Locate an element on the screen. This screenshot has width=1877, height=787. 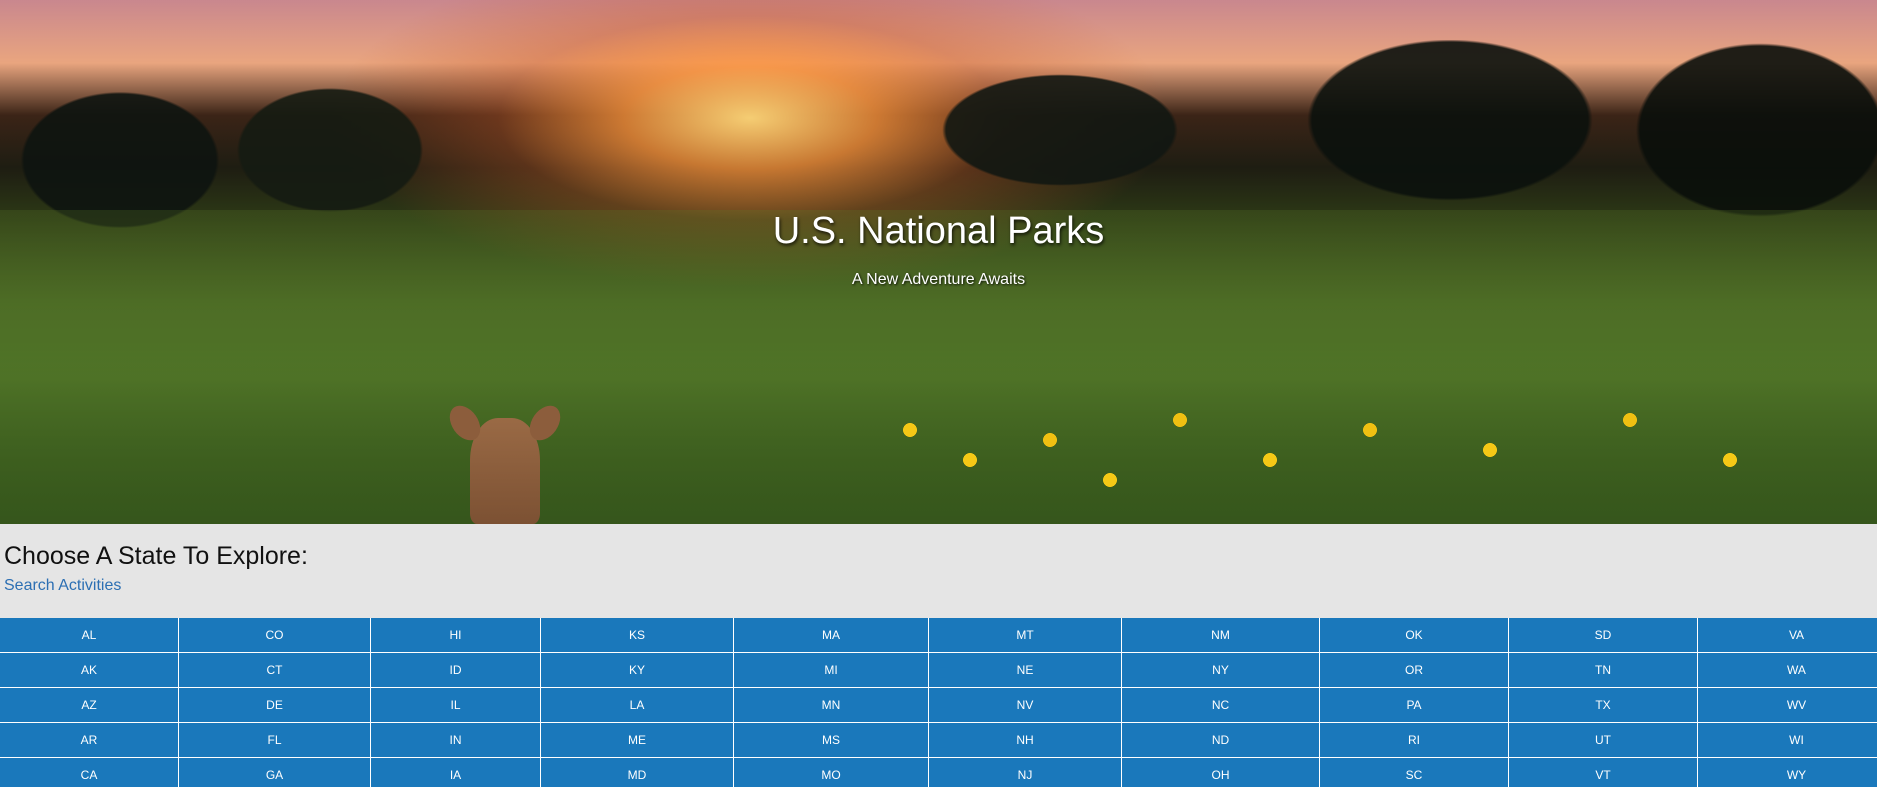
state-button-me: ME is located at coordinates (637, 740).